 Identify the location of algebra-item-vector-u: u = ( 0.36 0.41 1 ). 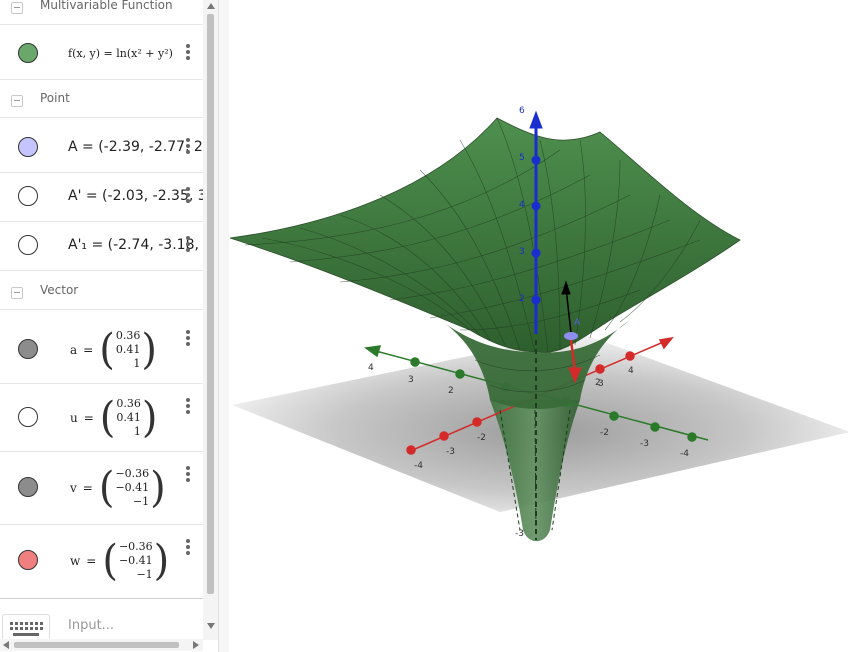
(101, 418).